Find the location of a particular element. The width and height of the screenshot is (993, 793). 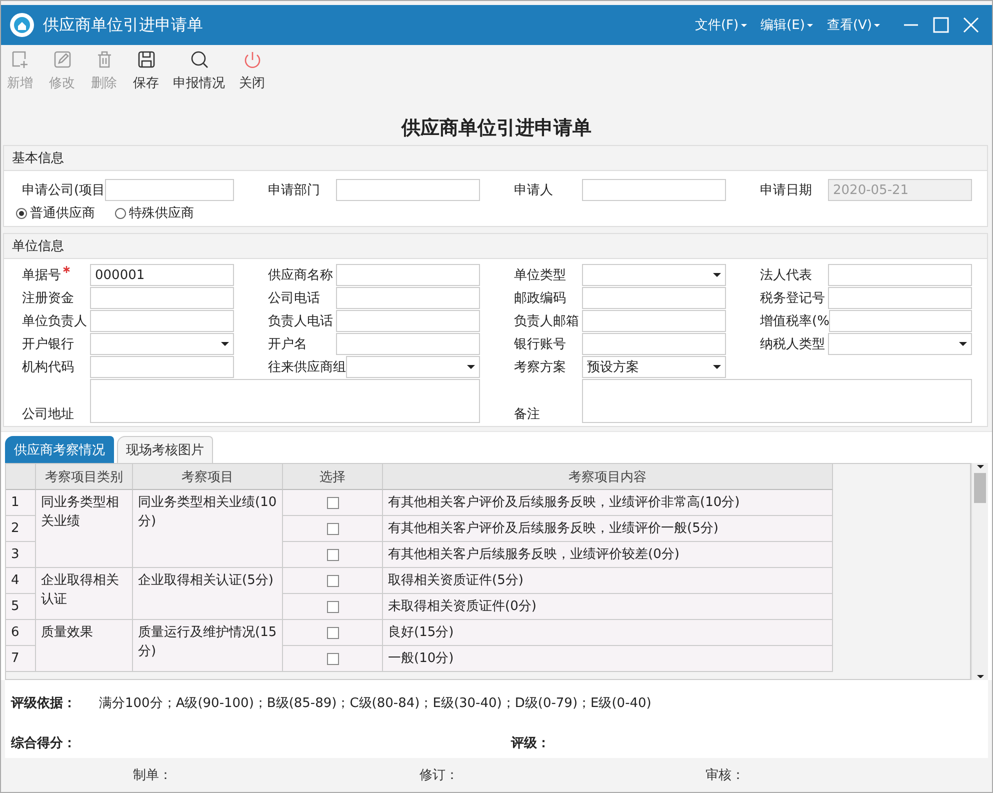

field-label: 税务登记号 is located at coordinates (793, 298).